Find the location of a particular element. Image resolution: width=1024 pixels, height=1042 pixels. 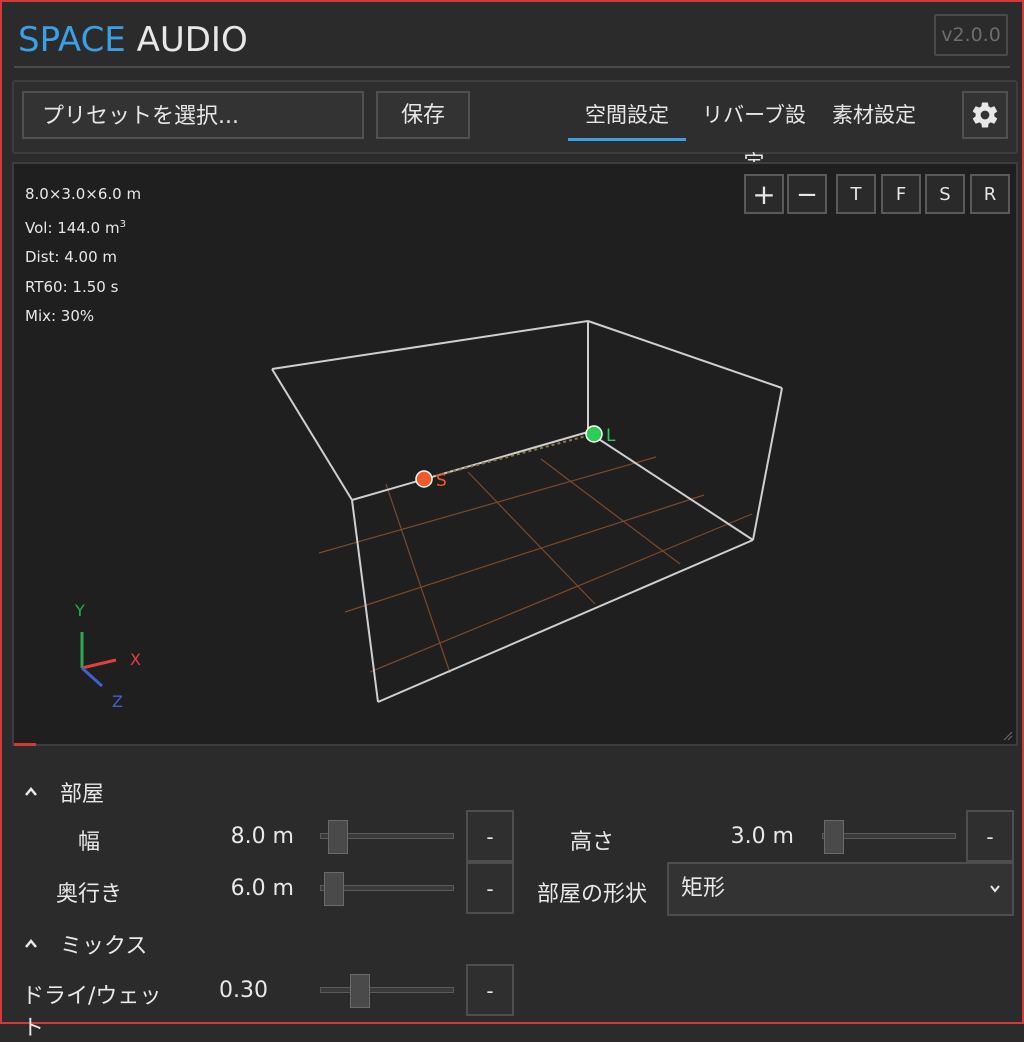

room-volume: Vol: 144.0 m3 is located at coordinates (83, 227).